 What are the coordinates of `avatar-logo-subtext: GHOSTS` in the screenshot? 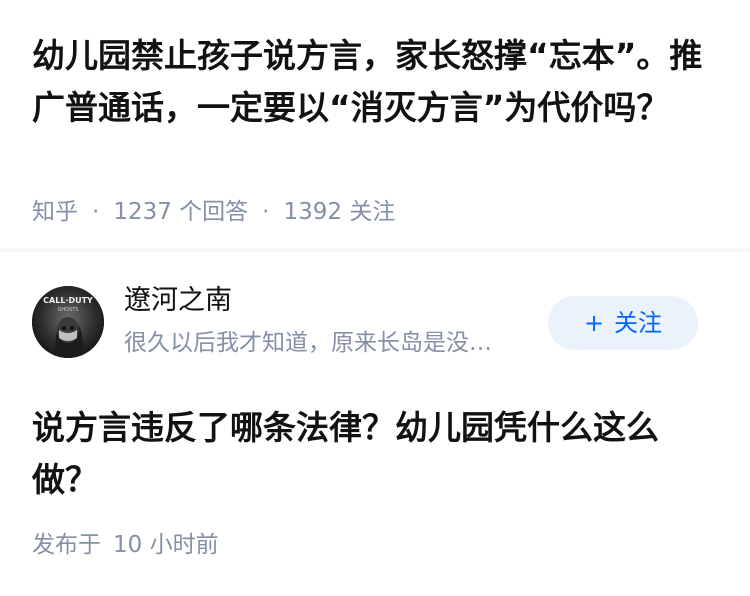 It's located at (68, 310).